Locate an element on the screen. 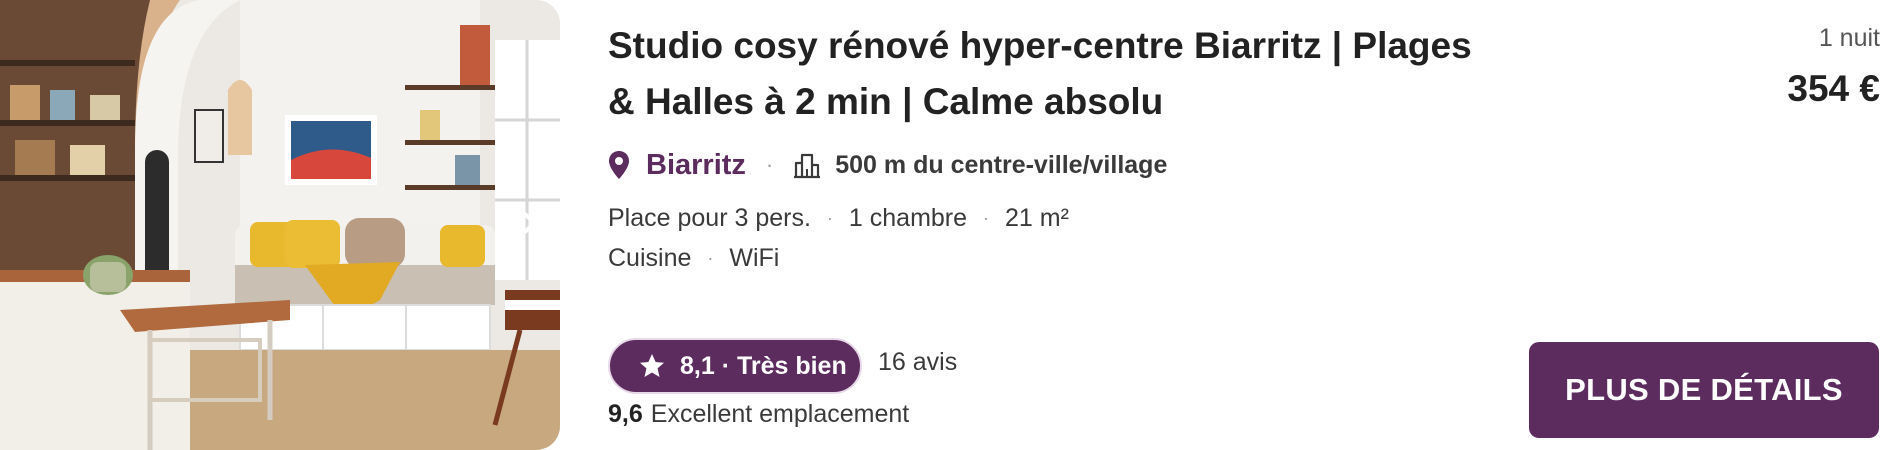  amenity-wifi: WiFi is located at coordinates (754, 257).